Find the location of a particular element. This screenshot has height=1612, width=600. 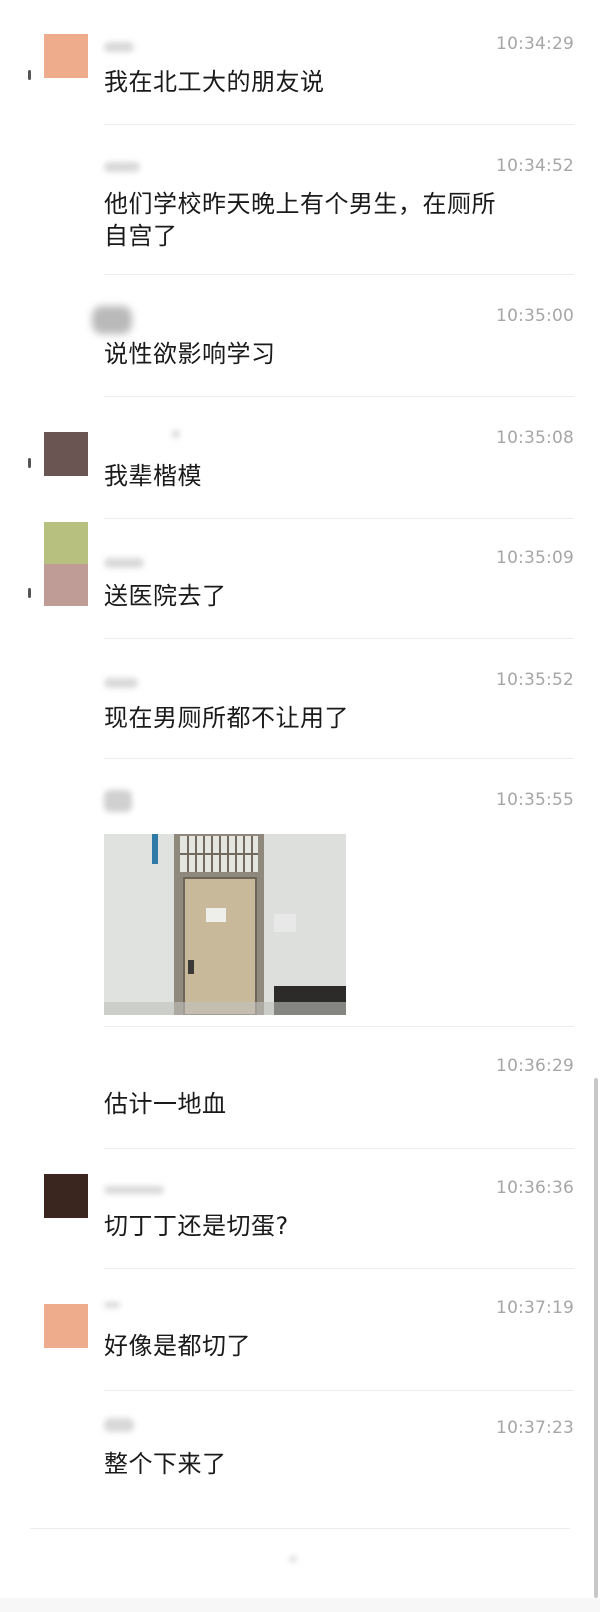

message-time: 10:35:00 is located at coordinates (535, 316).